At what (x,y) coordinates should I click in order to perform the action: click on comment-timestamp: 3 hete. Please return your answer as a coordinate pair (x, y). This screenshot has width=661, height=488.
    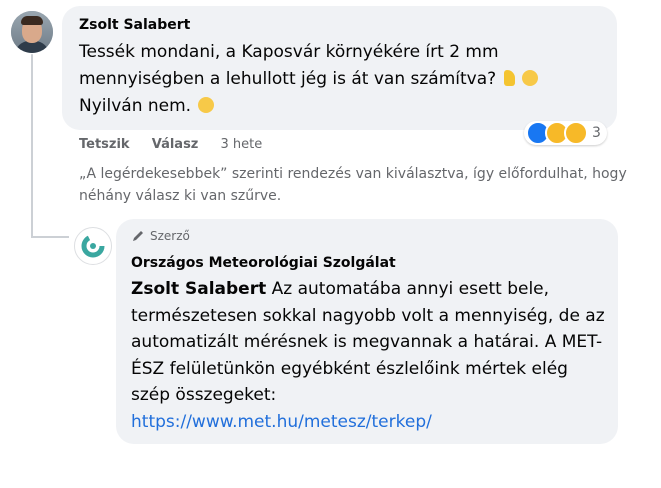
    Looking at the image, I should click on (242, 144).